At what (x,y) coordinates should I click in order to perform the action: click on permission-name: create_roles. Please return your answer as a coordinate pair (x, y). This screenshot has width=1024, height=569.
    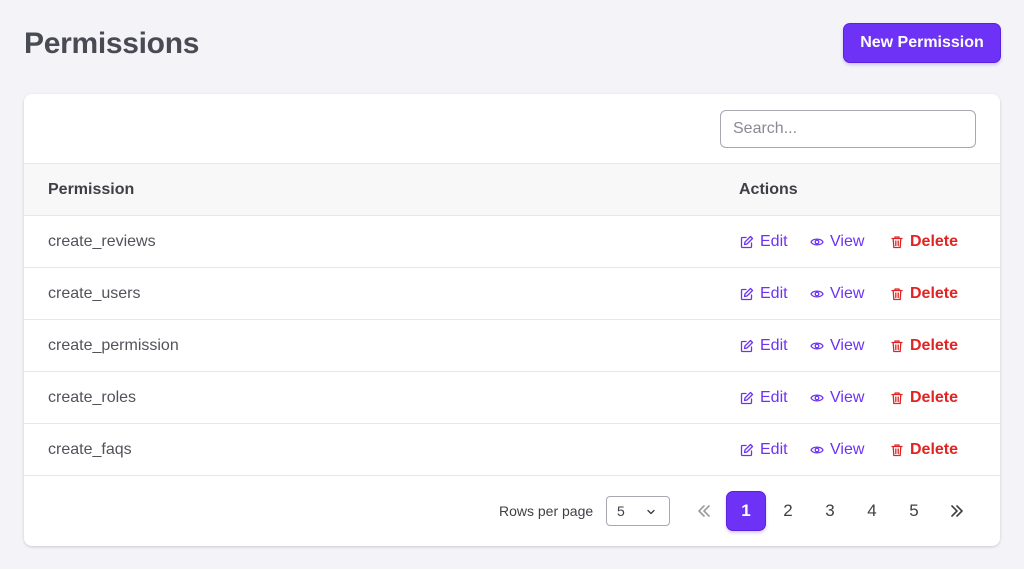
    Looking at the image, I should click on (92, 397).